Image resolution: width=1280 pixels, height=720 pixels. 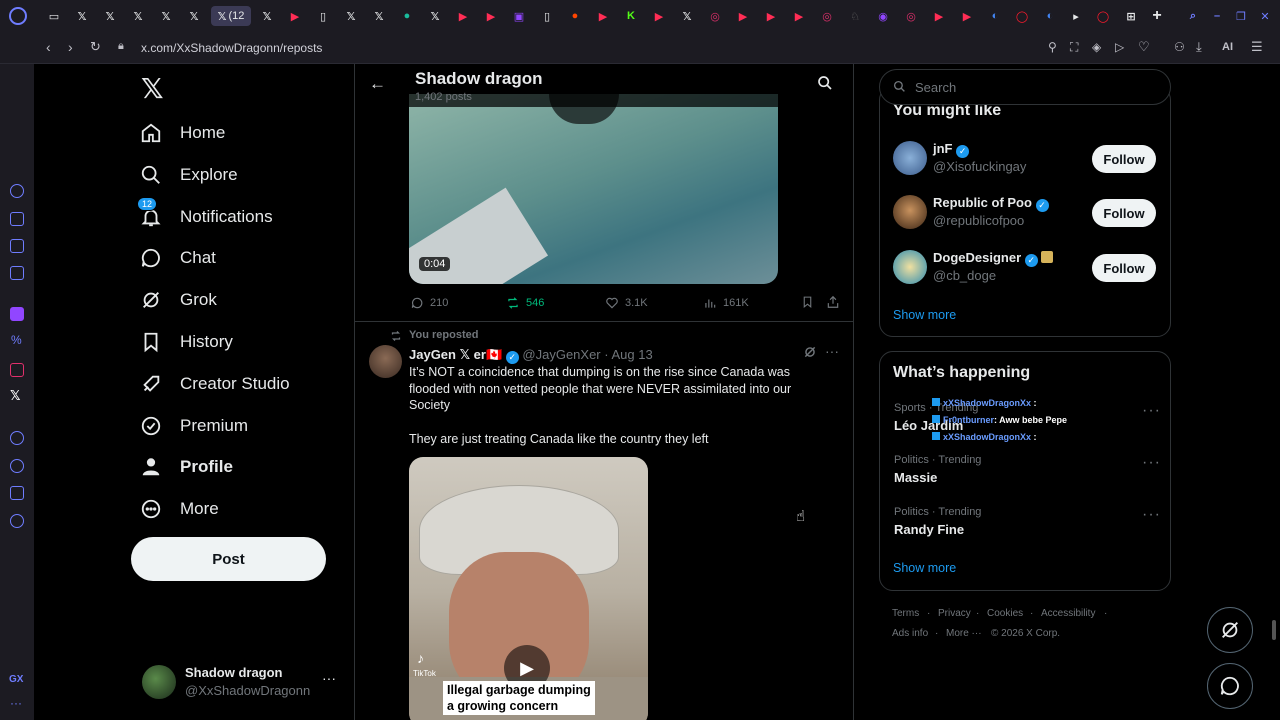 What do you see at coordinates (1025, 522) in the screenshot?
I see `trend-item: Politics · Trending Randy Fine ···` at bounding box center [1025, 522].